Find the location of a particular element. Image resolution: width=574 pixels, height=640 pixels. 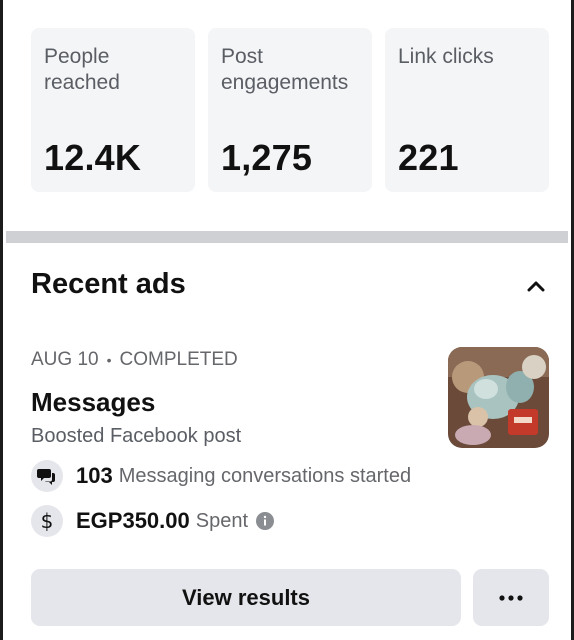

ad-meta: AUG 10 • COMPLETED is located at coordinates (134, 360).